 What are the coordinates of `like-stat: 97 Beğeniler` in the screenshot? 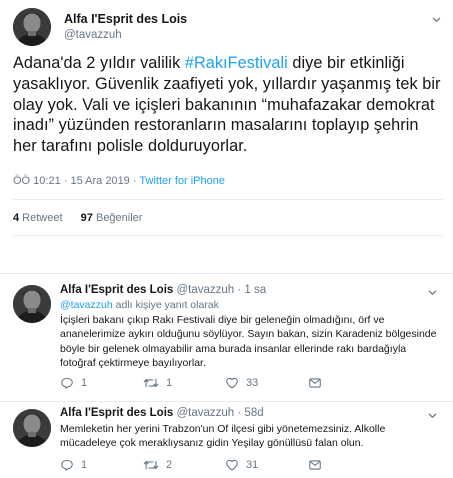 It's located at (112, 218).